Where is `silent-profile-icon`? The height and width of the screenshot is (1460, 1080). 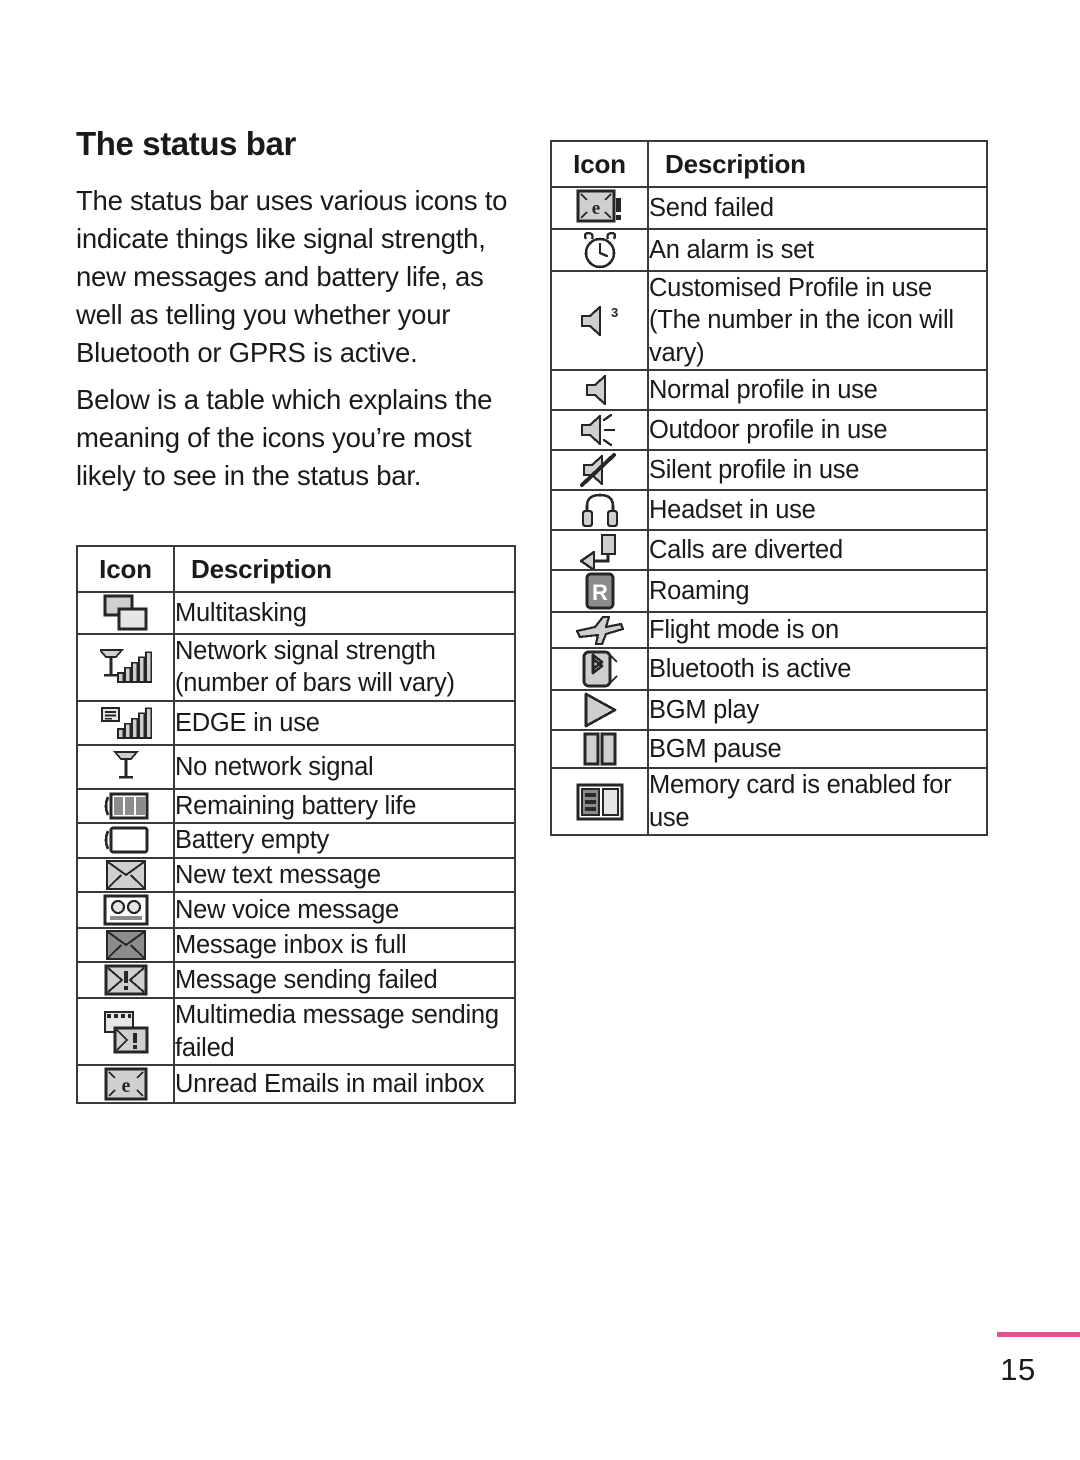 silent-profile-icon is located at coordinates (599, 470).